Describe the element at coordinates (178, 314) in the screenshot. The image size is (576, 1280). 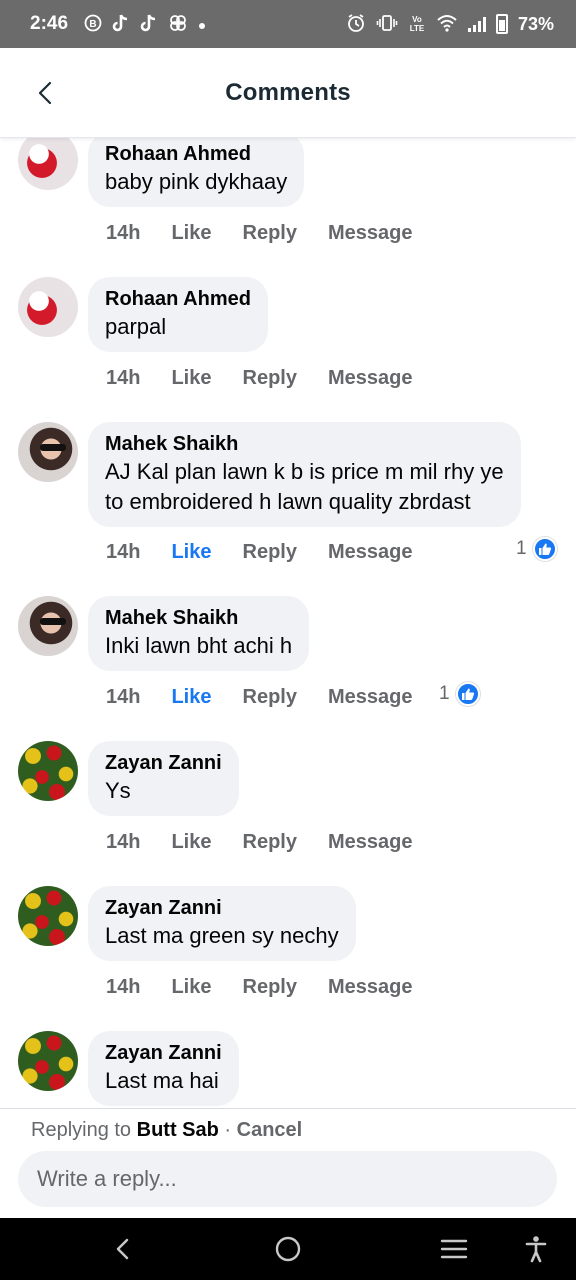
I see `comment-bubble: Rohaan Ahmed parpal` at that location.